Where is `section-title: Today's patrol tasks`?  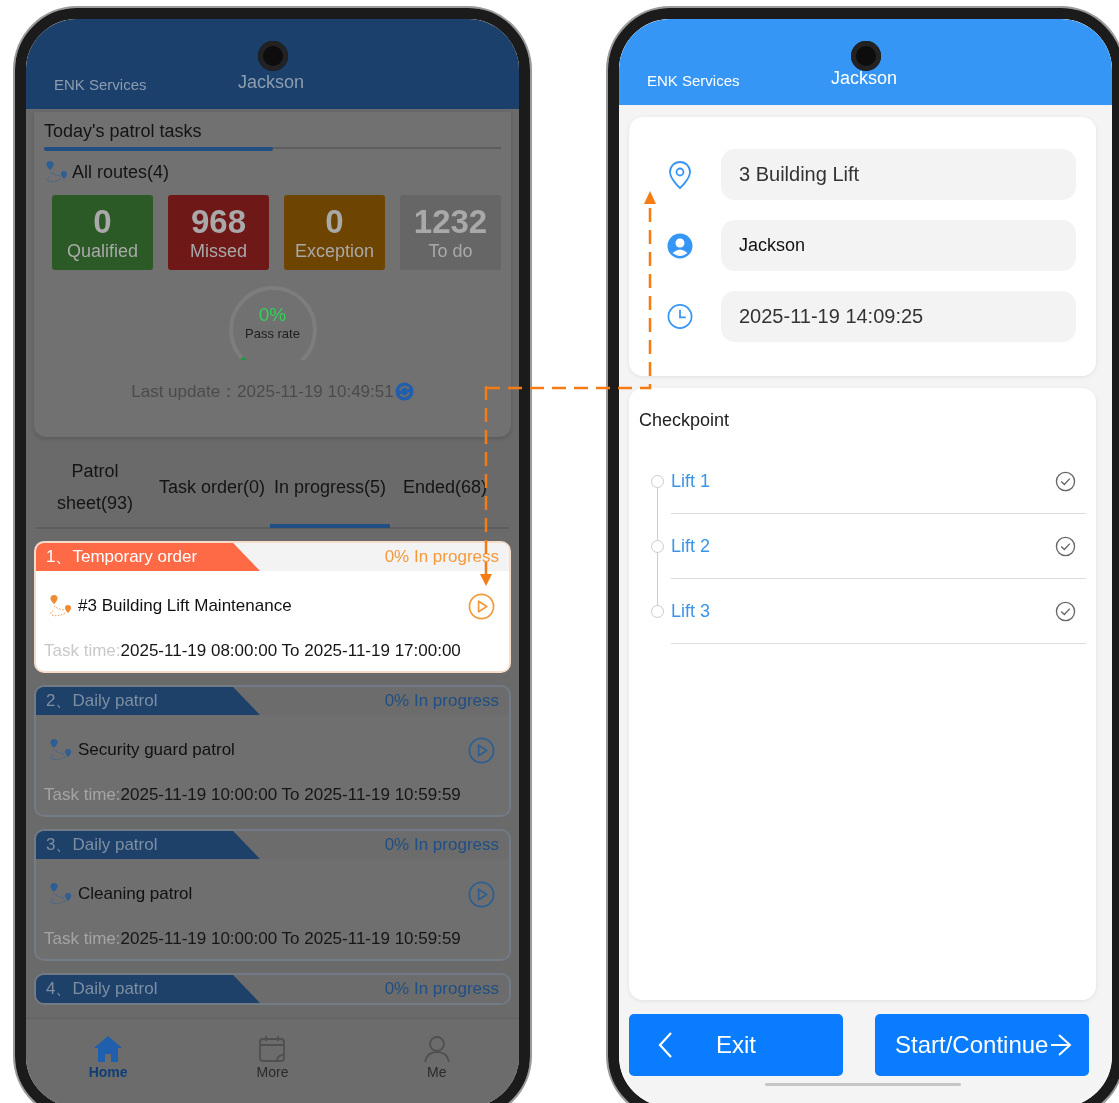 section-title: Today's patrol tasks is located at coordinates (123, 131).